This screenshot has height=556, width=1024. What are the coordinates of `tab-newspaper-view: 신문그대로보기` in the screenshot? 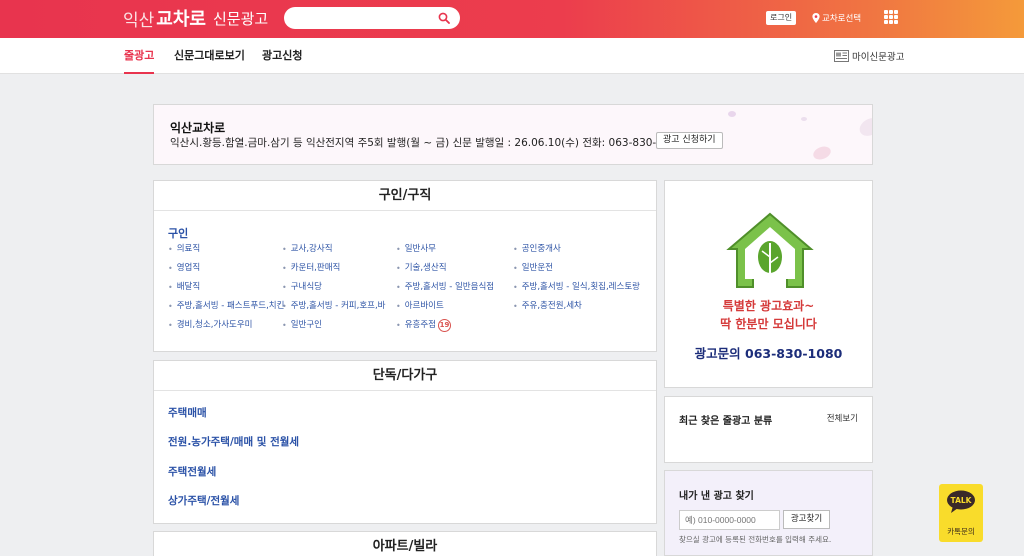 It's located at (209, 56).